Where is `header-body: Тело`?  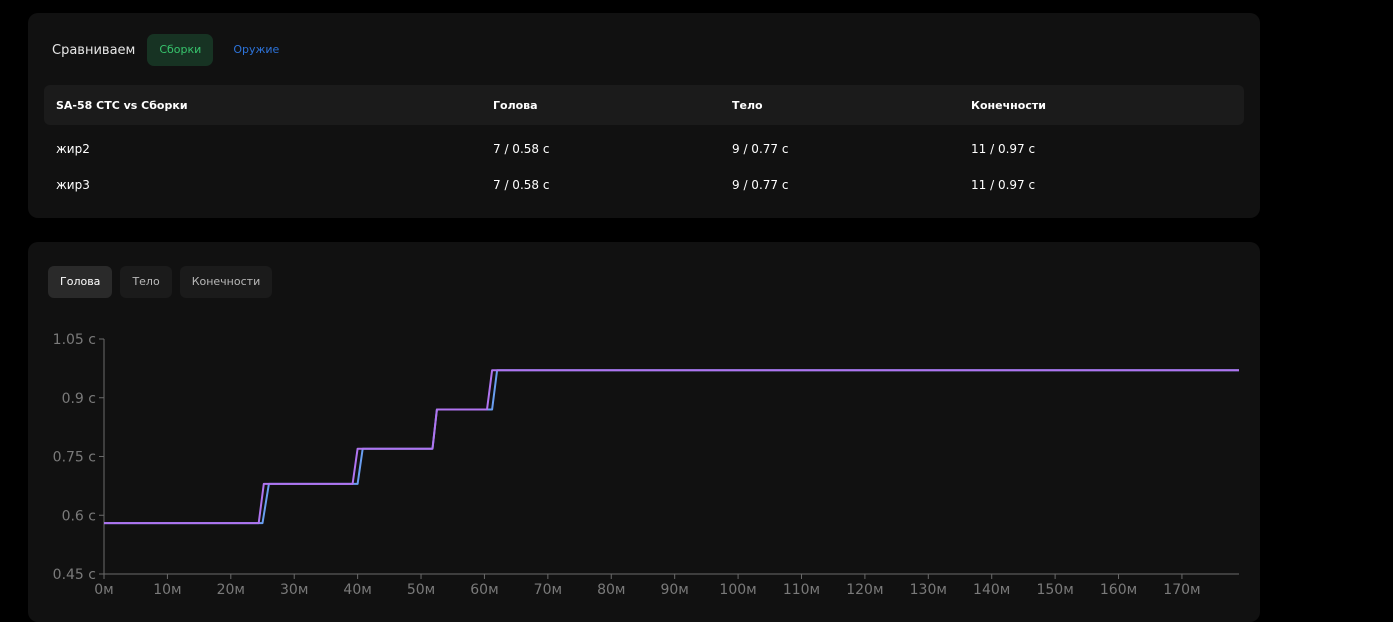
header-body: Тело is located at coordinates (747, 105).